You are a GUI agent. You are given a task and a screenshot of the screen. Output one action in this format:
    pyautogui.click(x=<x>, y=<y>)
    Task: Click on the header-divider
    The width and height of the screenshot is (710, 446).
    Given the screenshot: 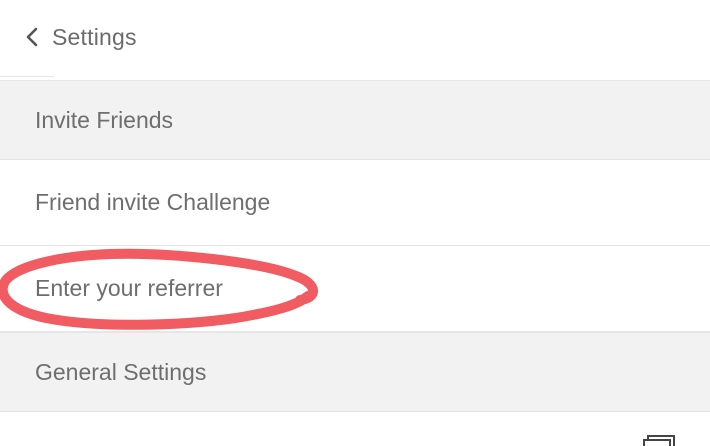 What is the action you would take?
    pyautogui.click(x=27, y=76)
    